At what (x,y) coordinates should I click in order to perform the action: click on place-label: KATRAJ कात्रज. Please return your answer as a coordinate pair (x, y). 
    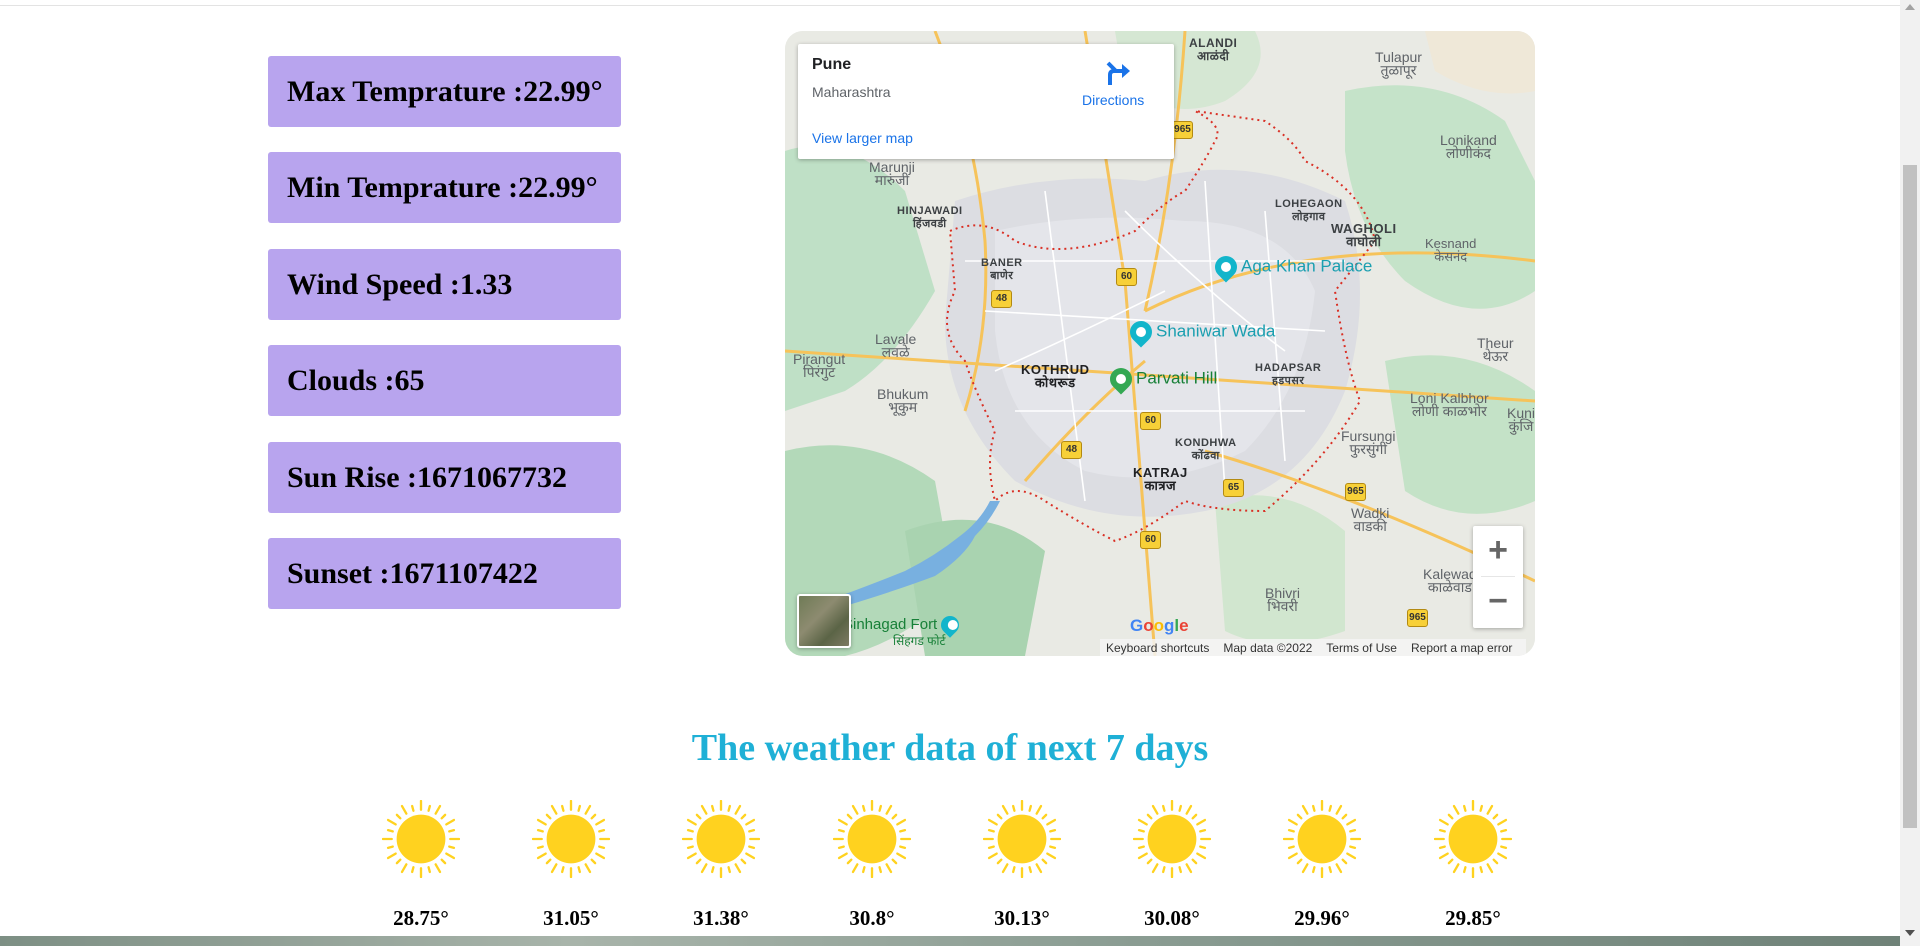
    Looking at the image, I should click on (1160, 479).